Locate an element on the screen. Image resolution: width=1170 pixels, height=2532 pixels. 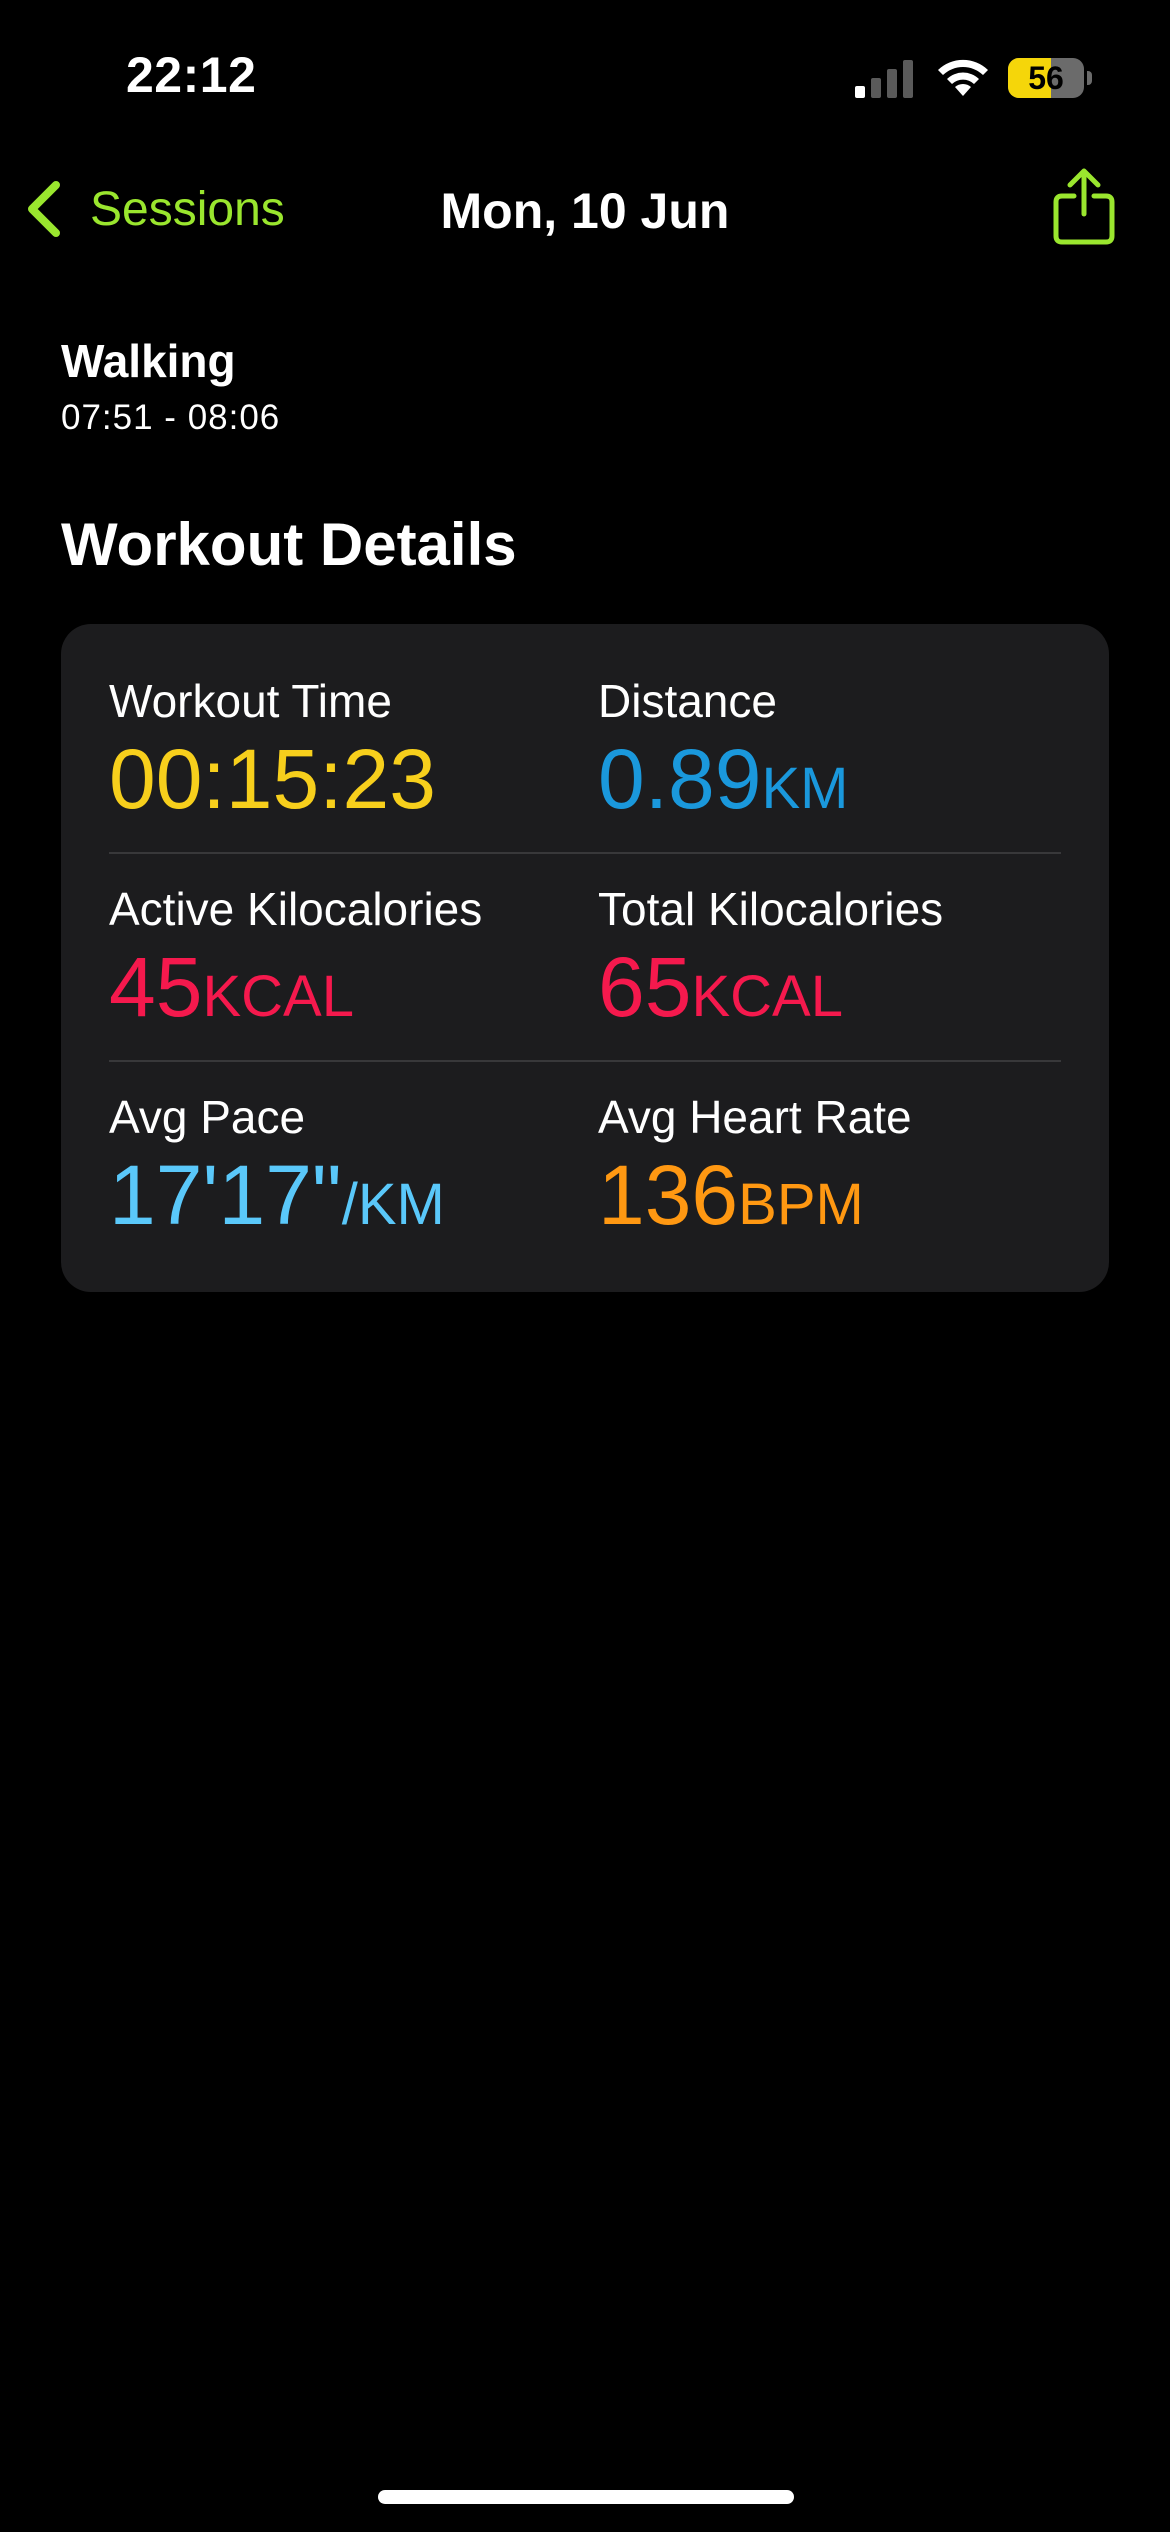
section-title: Workout Details is located at coordinates (289, 544).